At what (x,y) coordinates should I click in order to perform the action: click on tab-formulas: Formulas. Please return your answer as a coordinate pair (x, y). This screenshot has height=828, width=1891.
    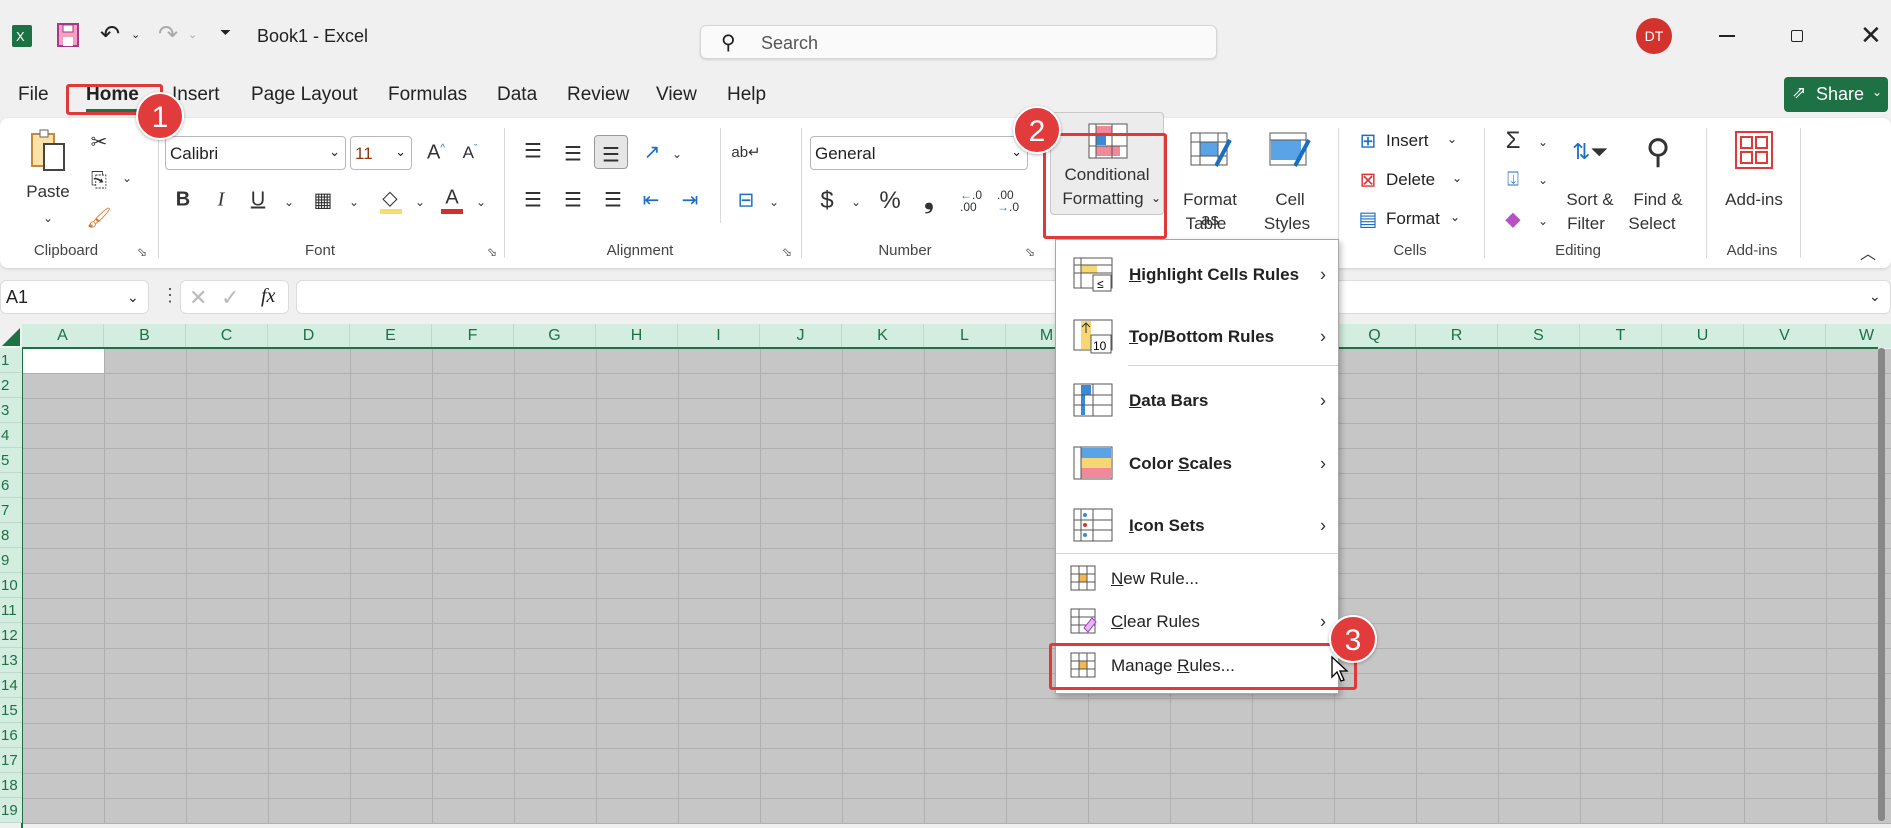
    Looking at the image, I should click on (427, 95).